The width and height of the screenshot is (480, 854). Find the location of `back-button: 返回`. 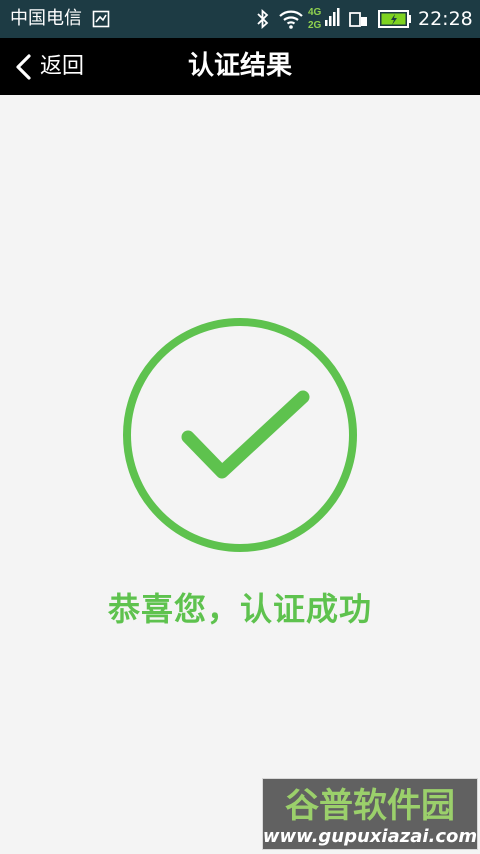

back-button: 返回 is located at coordinates (55, 66).